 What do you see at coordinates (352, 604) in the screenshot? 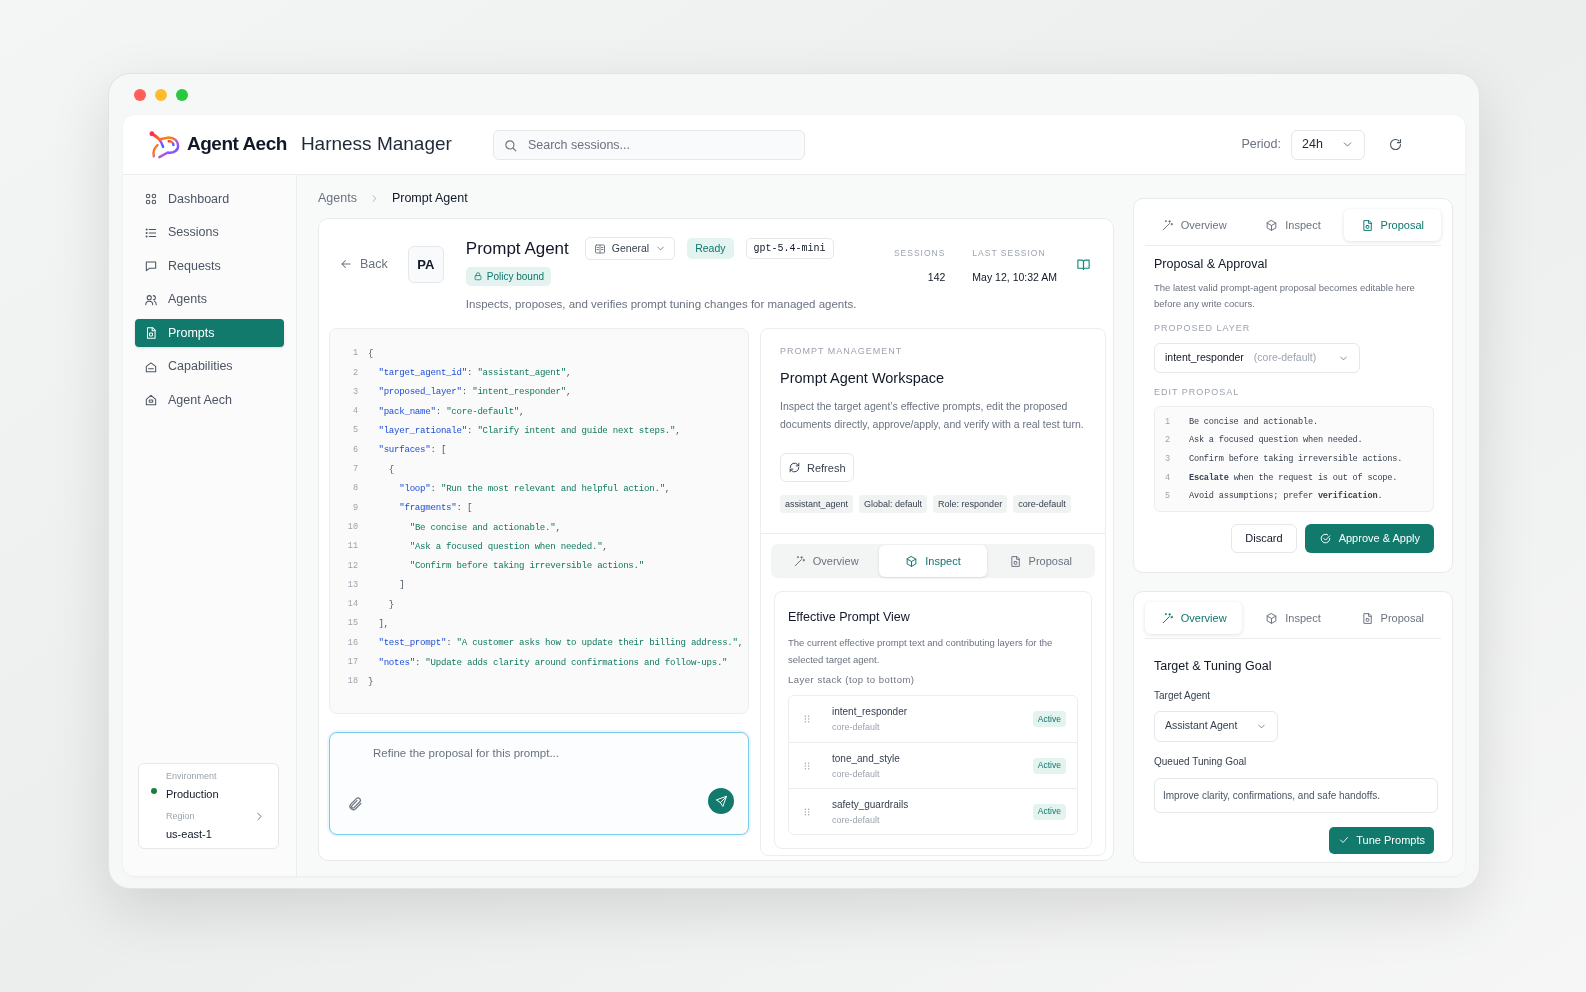
I see `line-number: 14` at bounding box center [352, 604].